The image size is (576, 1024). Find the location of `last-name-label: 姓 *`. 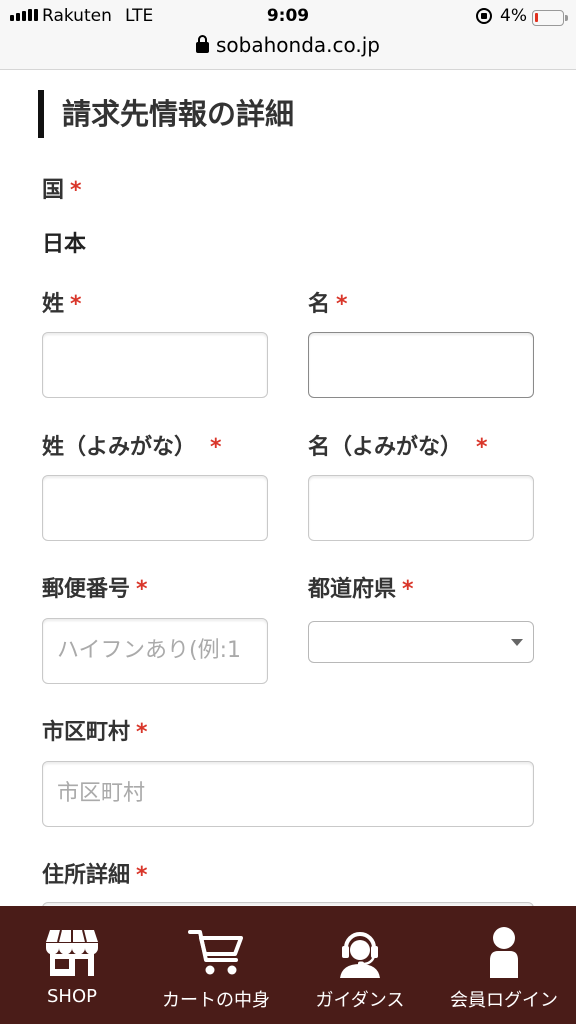

last-name-label: 姓 * is located at coordinates (62, 302).